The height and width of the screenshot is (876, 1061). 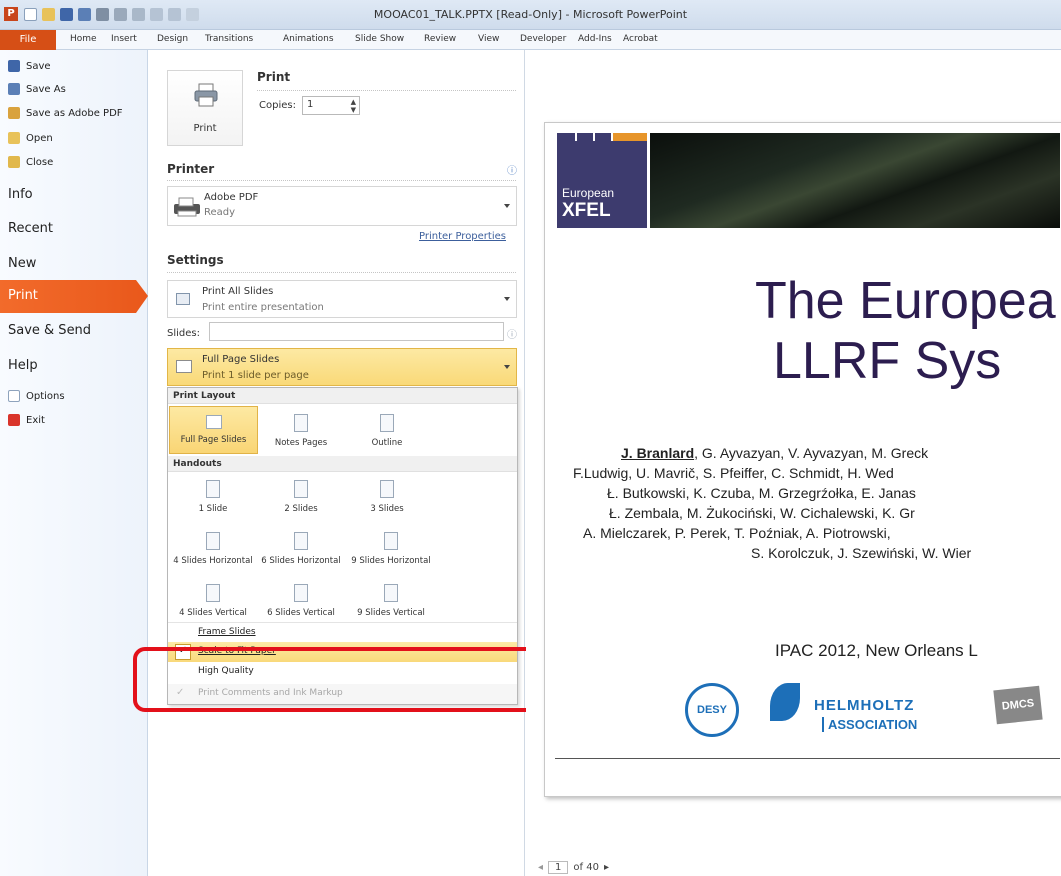 What do you see at coordinates (183, 333) in the screenshot?
I see `slides-label: Slides:` at bounding box center [183, 333].